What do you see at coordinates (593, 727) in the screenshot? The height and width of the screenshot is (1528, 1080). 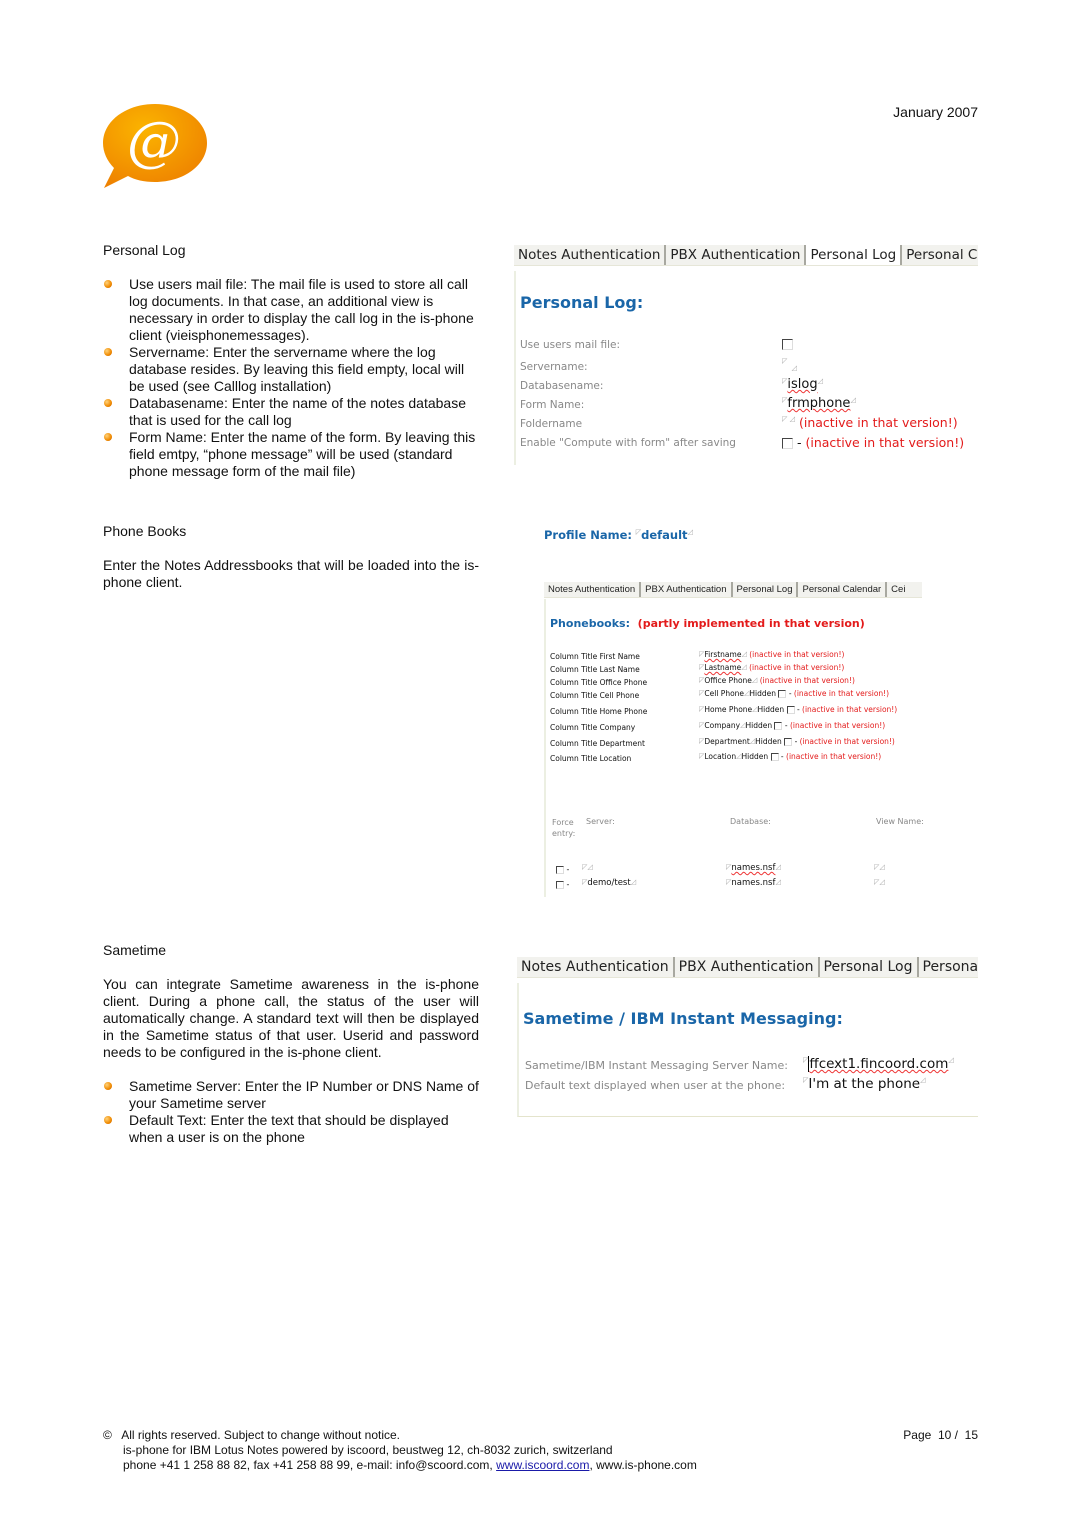 I see `column-title-label: Column Title Company` at bounding box center [593, 727].